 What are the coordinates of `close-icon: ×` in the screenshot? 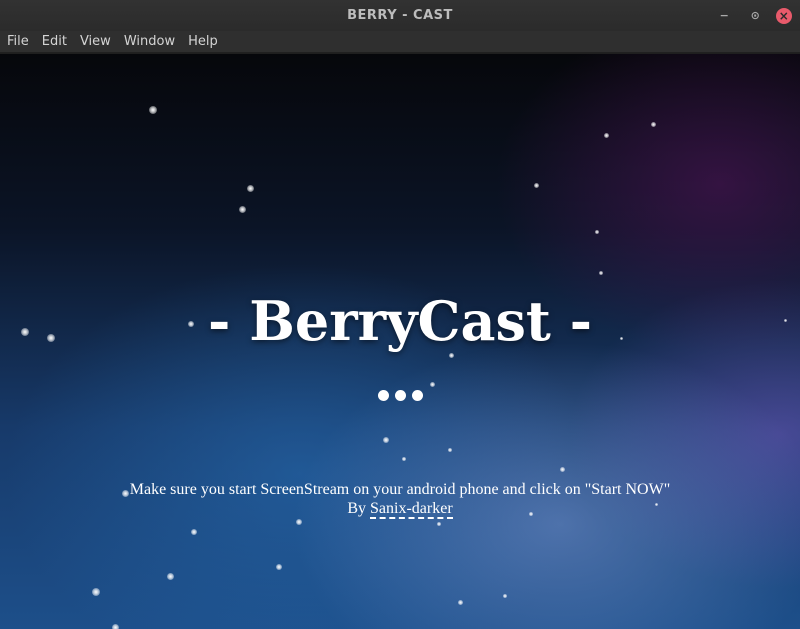 It's located at (784, 15).